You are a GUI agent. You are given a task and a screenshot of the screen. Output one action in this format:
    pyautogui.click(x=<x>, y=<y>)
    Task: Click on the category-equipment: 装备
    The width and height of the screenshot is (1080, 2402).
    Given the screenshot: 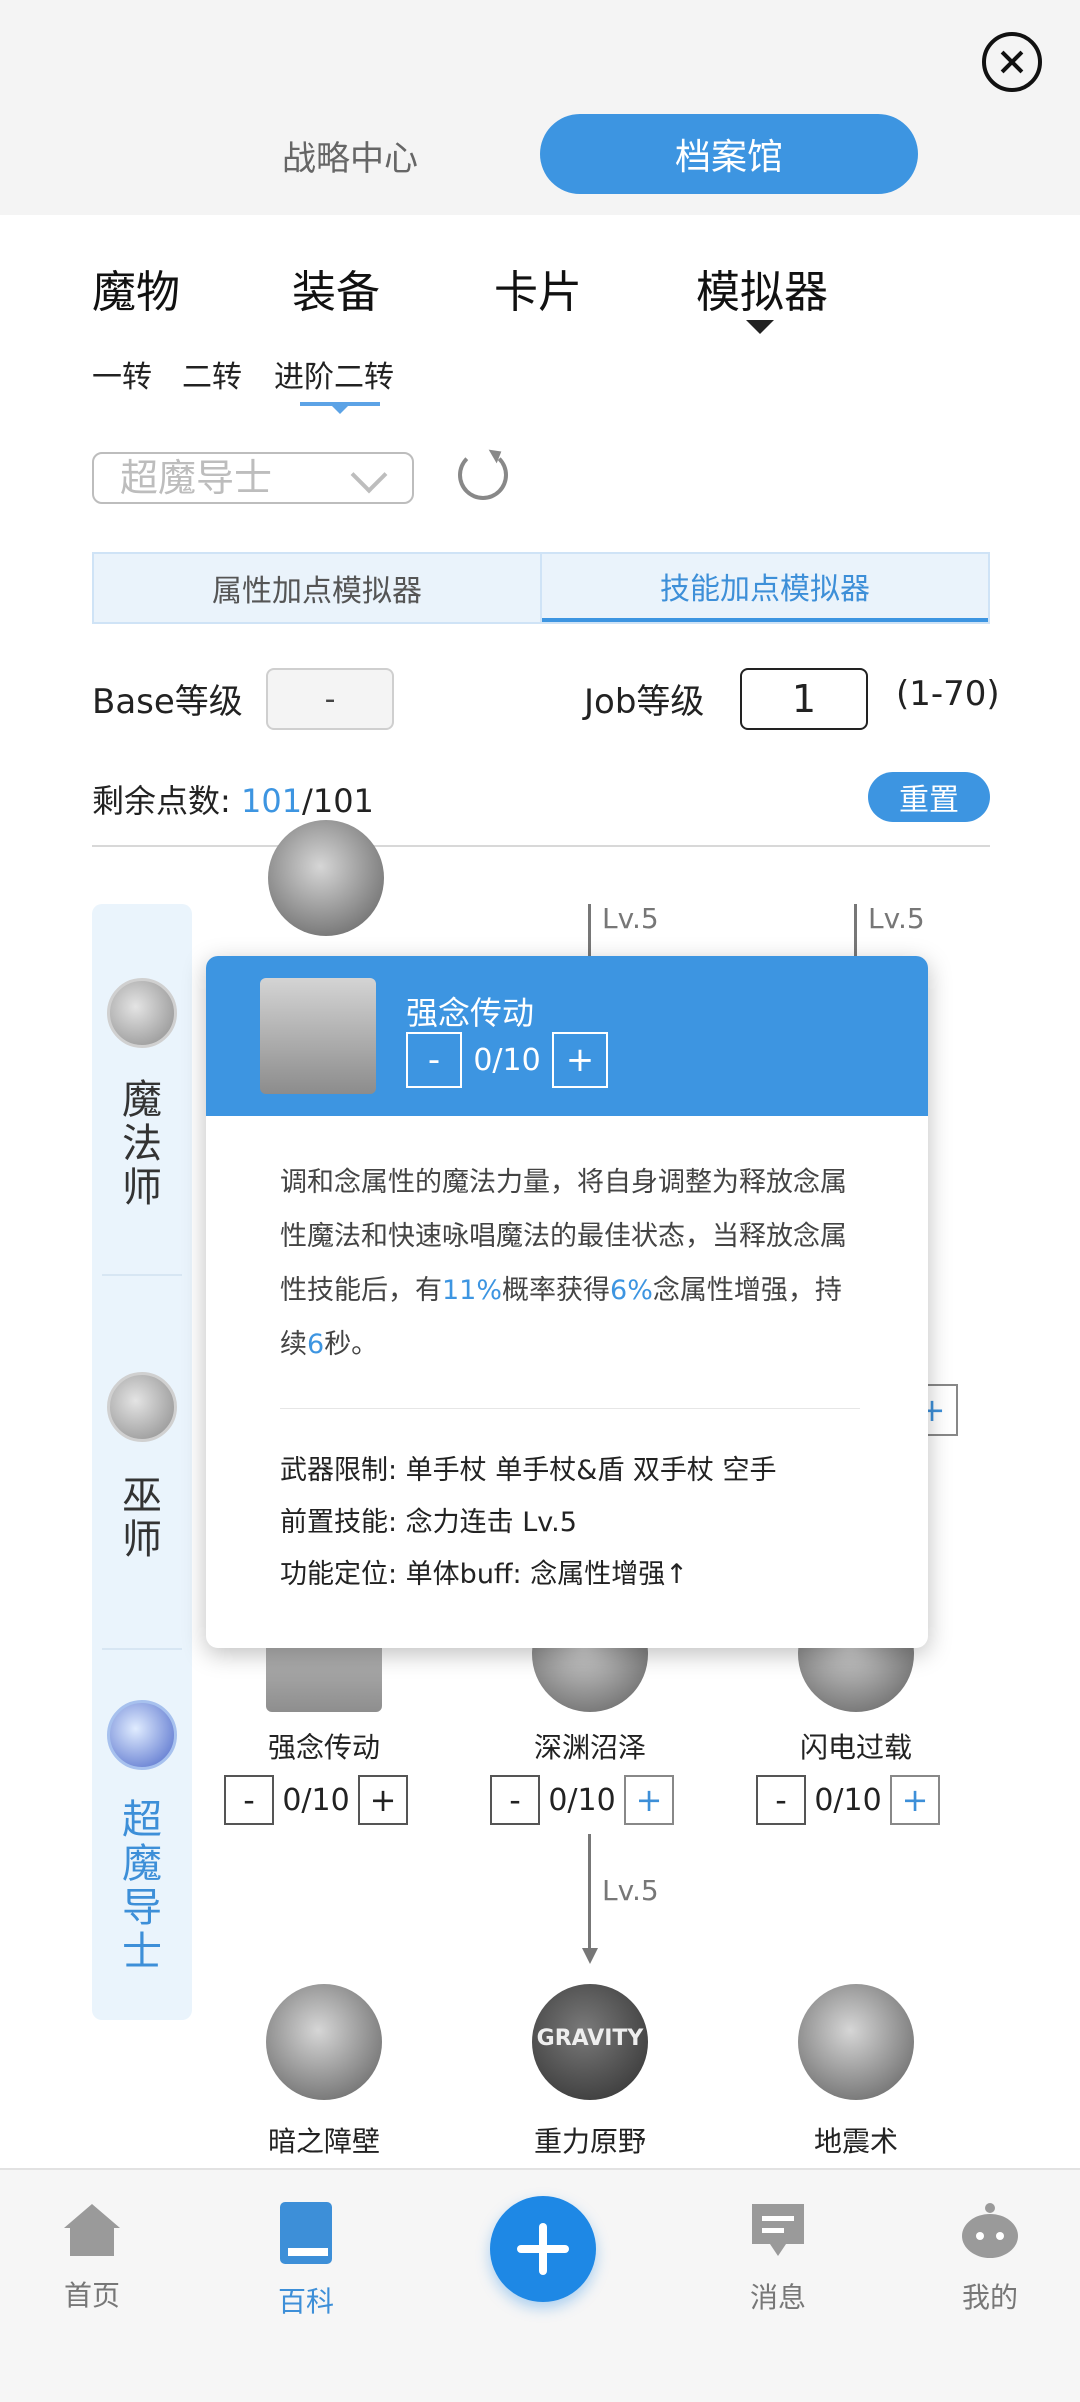 What is the action you would take?
    pyautogui.click(x=336, y=293)
    